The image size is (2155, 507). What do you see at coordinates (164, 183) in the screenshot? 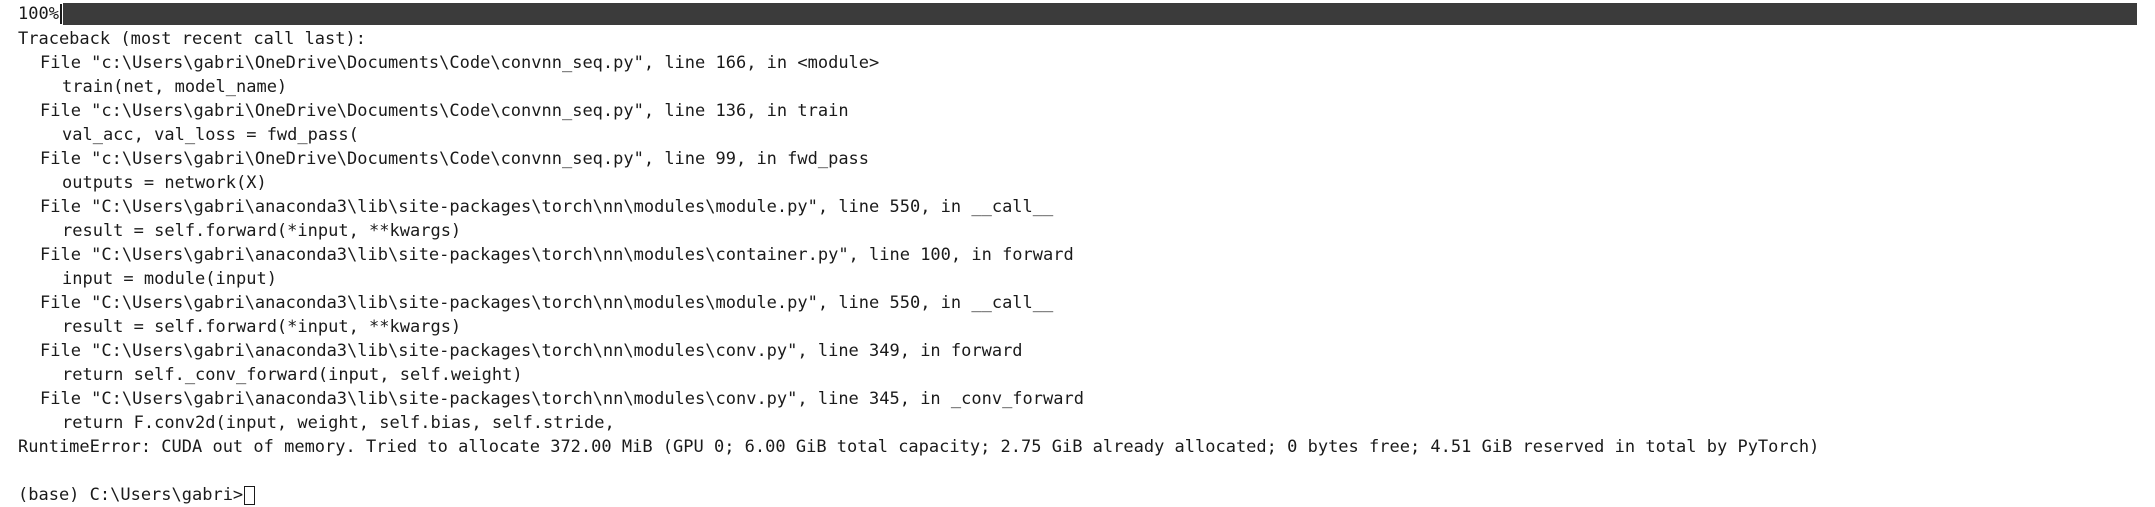
I see `traceback-frame-code: outputs = network(X)` at bounding box center [164, 183].